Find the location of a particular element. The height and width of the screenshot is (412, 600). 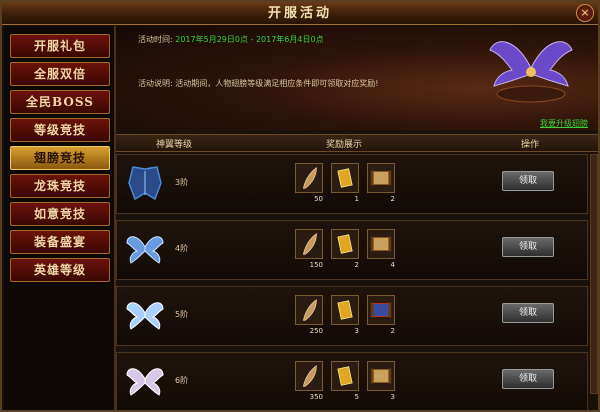

event-desc-label: 活动说明: is located at coordinates (155, 83).